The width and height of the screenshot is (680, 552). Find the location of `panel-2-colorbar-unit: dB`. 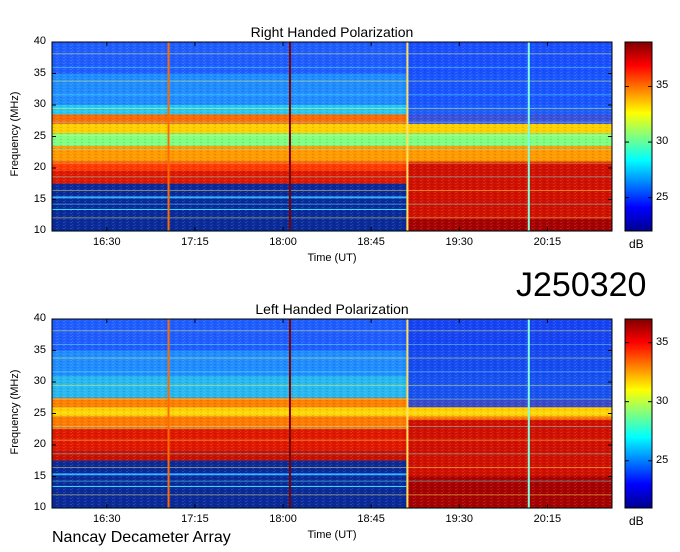

panel-2-colorbar-unit: dB is located at coordinates (636, 521).